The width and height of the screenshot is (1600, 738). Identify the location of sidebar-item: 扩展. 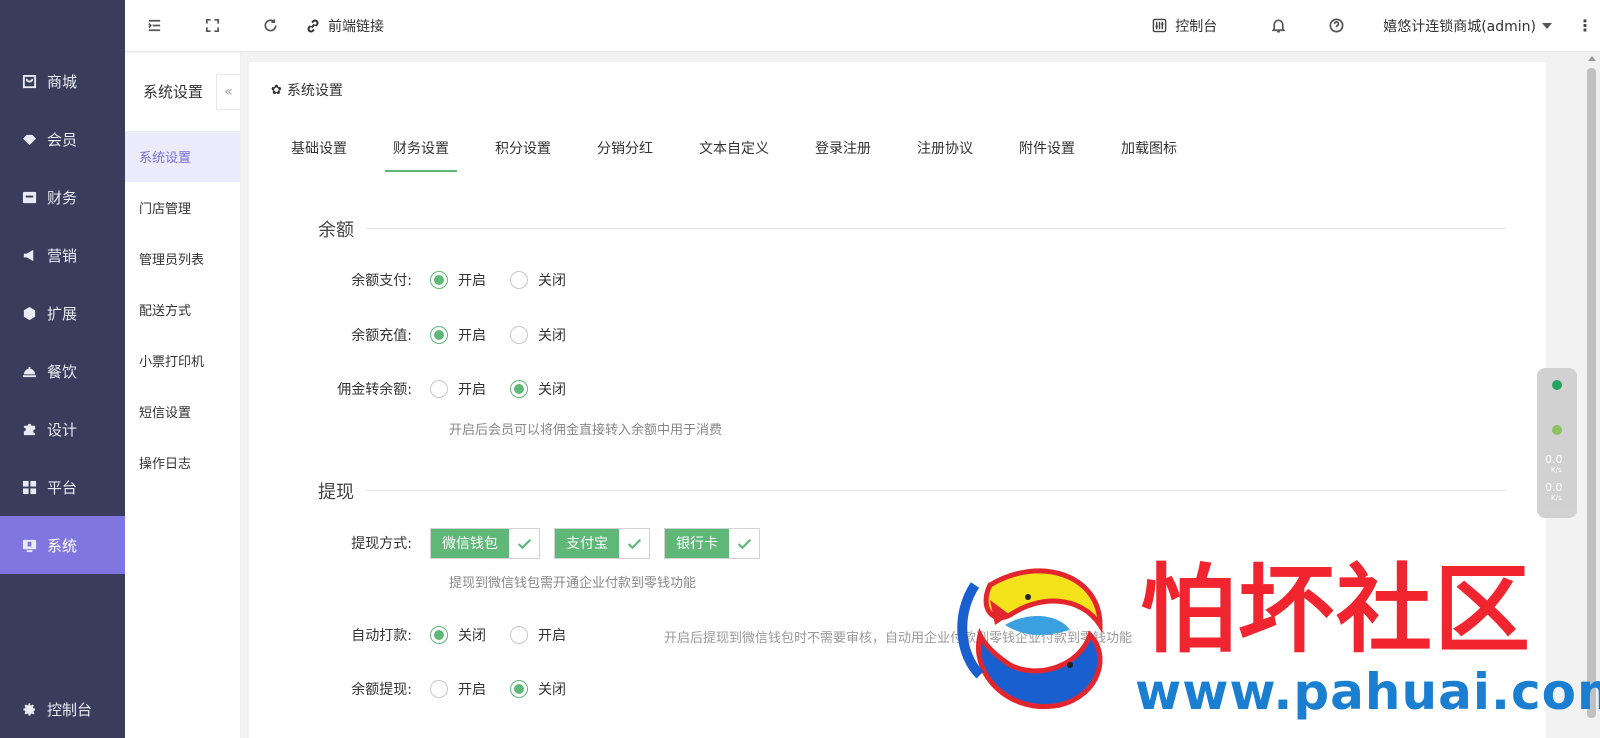
(62, 313).